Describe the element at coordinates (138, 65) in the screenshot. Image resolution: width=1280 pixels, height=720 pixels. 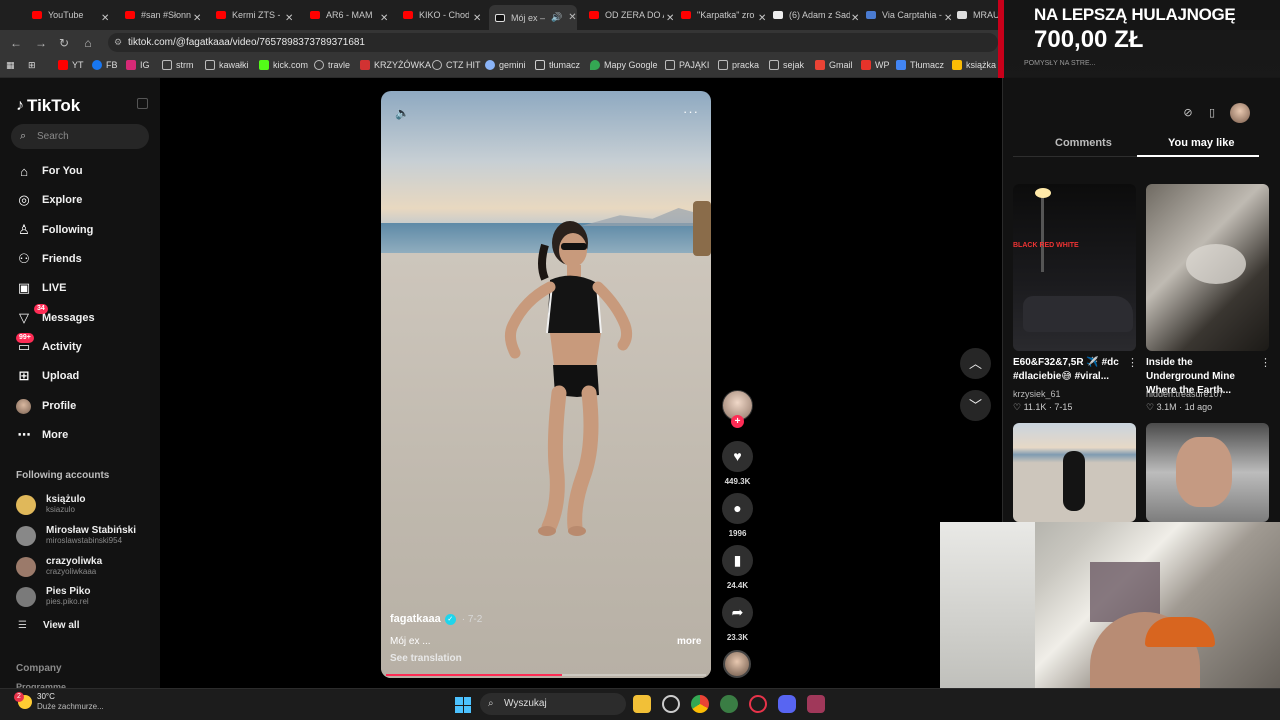
I see `bookmark-ig: IG` at that location.